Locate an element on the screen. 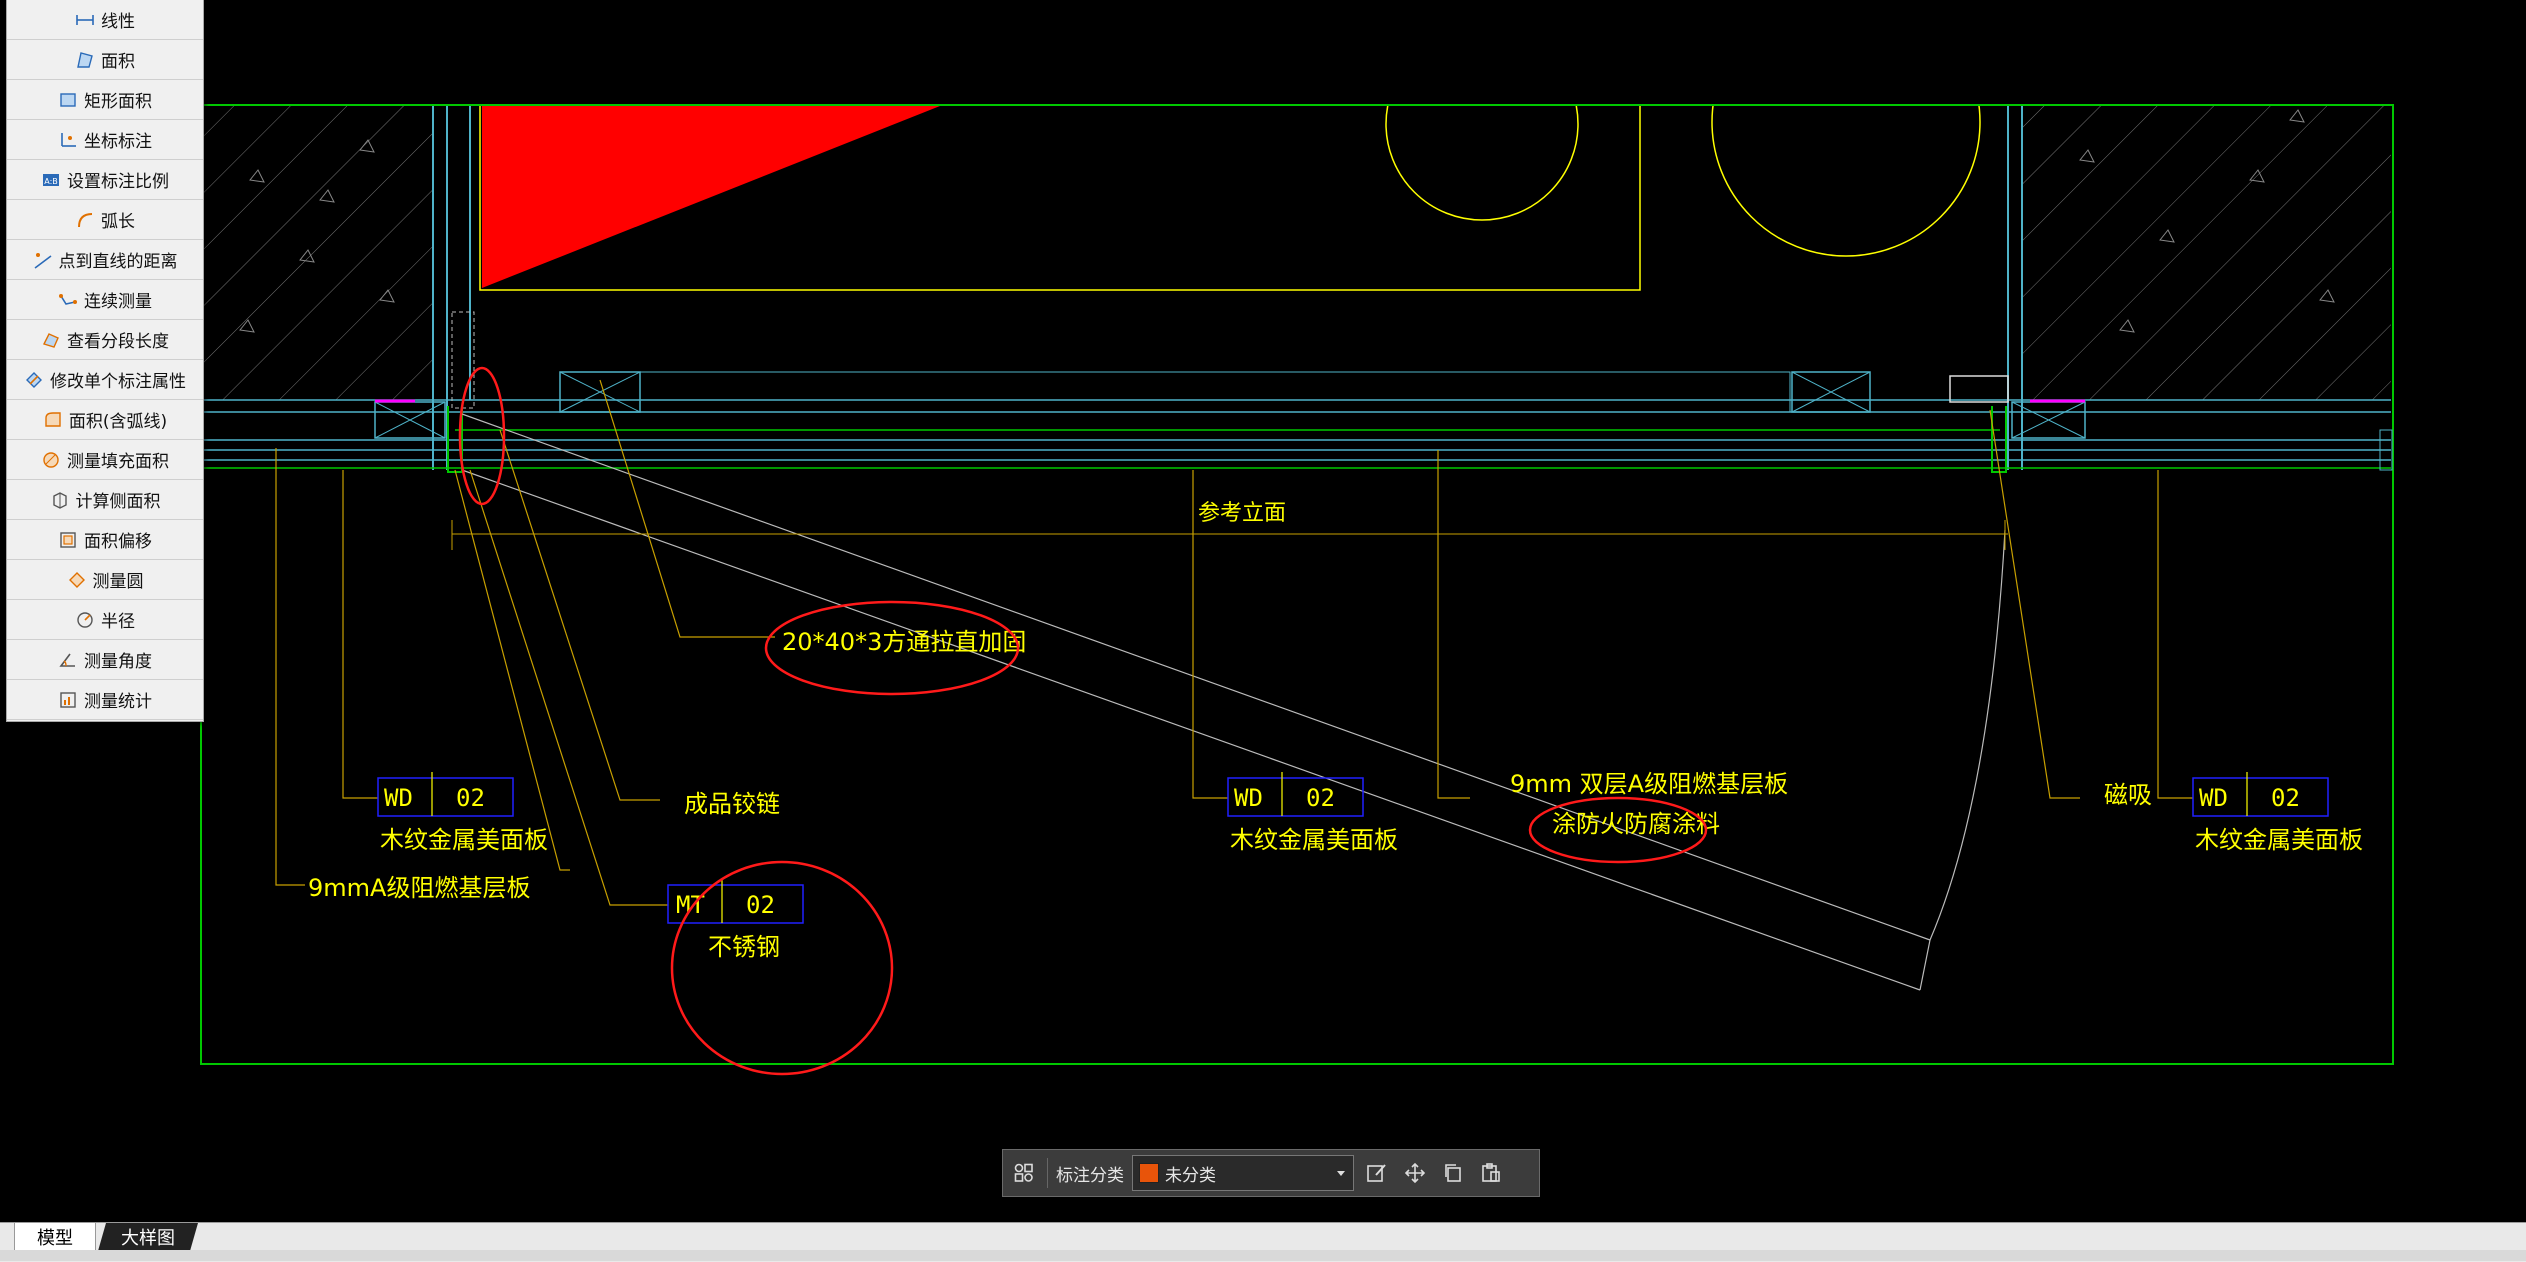 Image resolution: width=2526 pixels, height=1262 pixels. point-line-distance-icon is located at coordinates (42, 260).